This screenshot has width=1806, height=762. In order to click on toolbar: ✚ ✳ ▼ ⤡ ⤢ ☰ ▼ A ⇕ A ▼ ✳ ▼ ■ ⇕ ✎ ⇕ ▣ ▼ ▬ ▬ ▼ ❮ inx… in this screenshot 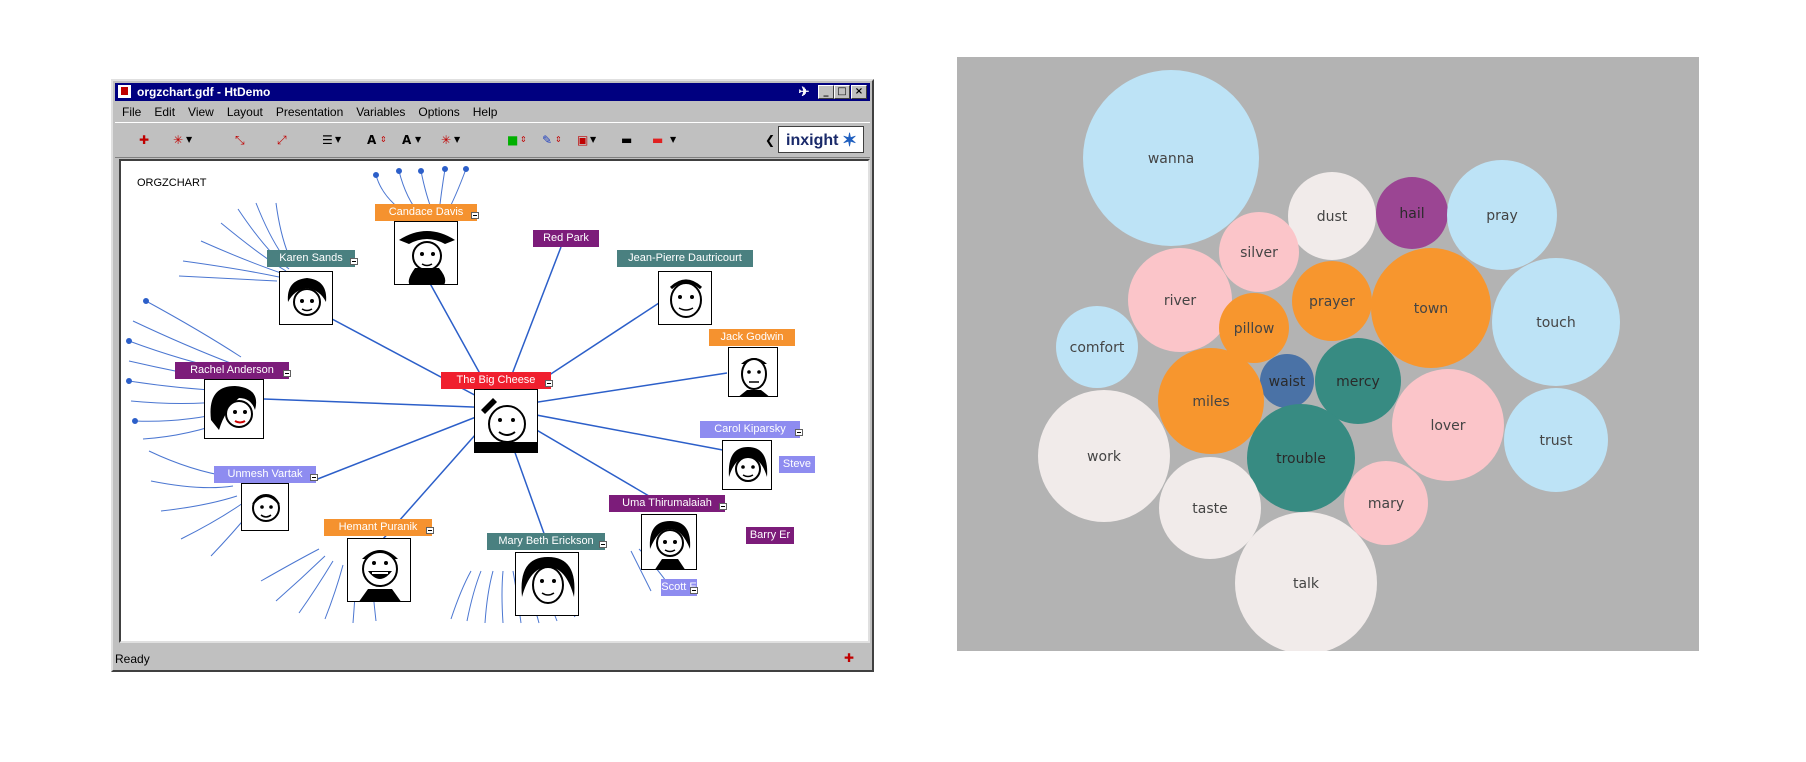, I will do `click(492, 140)`.